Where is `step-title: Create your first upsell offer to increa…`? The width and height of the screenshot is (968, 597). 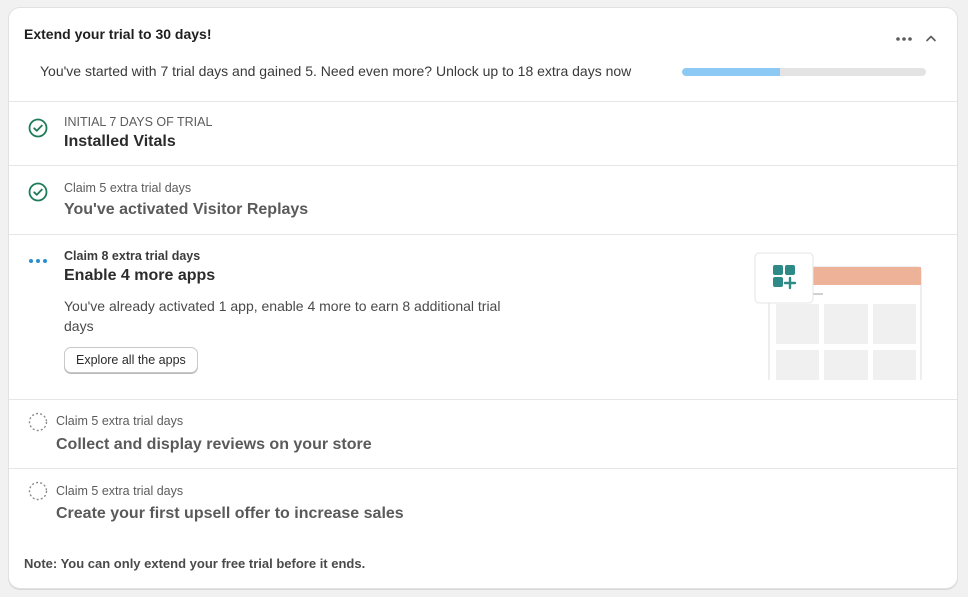
step-title: Create your first upsell offer to increa… is located at coordinates (230, 513).